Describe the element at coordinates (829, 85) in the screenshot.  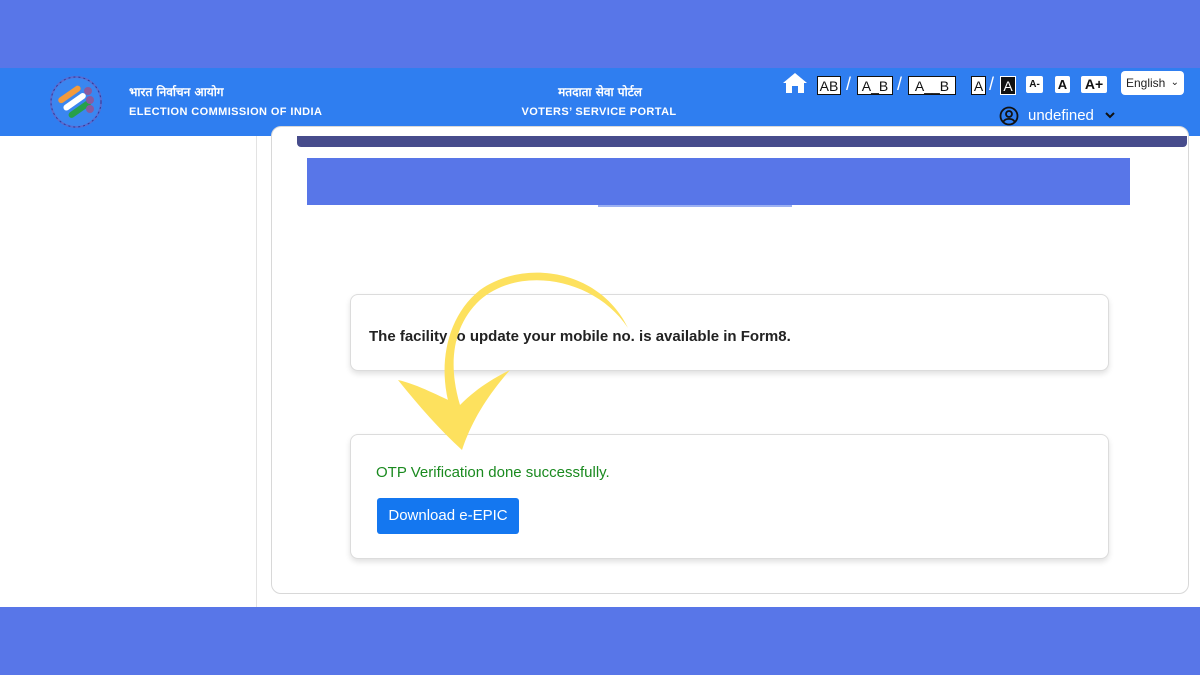
I see `letter-spacing-normal-button: AB` at that location.